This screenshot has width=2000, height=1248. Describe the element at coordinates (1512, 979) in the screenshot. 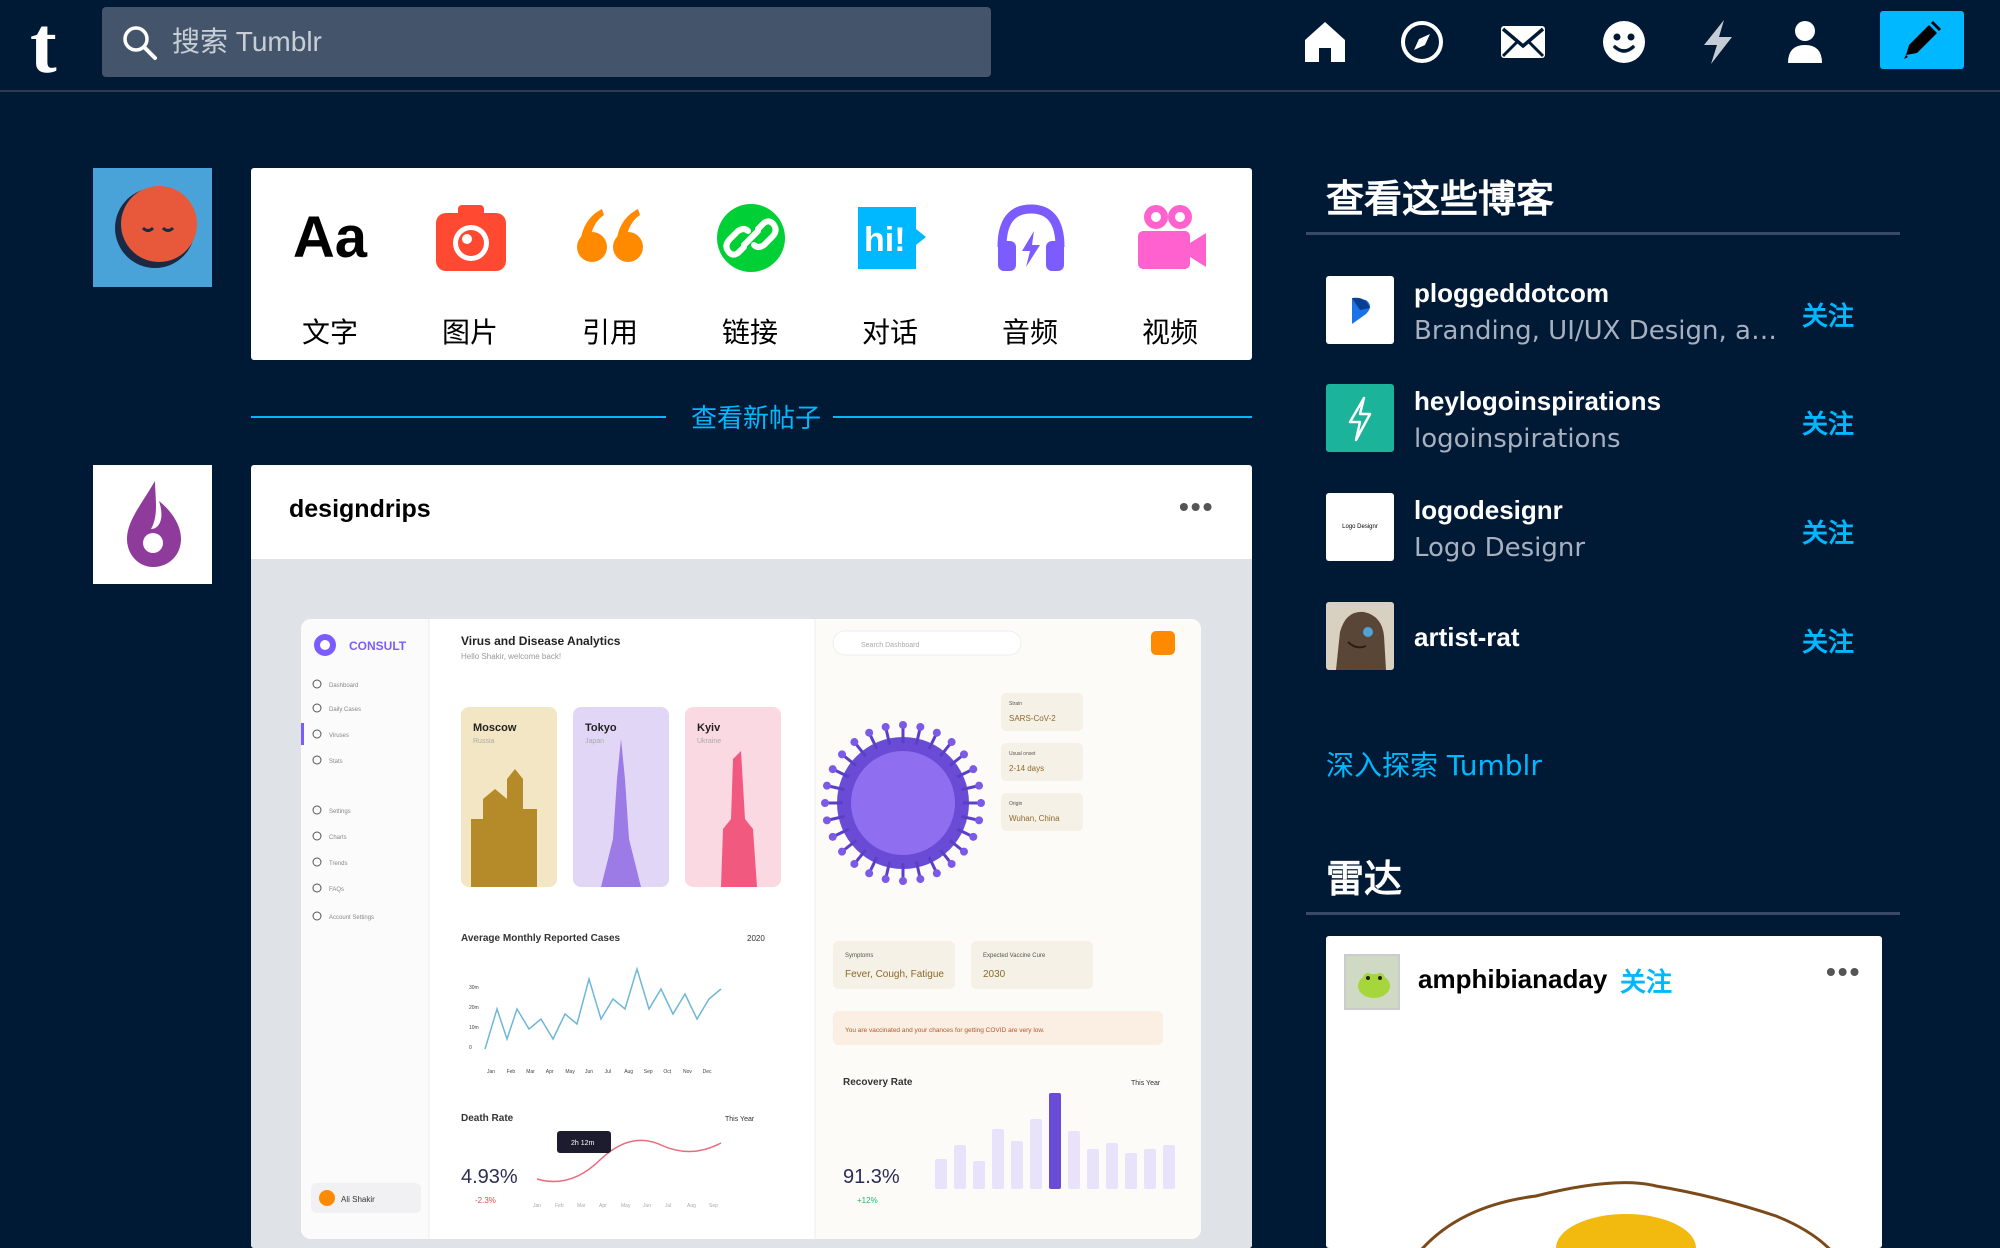

I see `radar-blog-name: amphibianaday` at that location.